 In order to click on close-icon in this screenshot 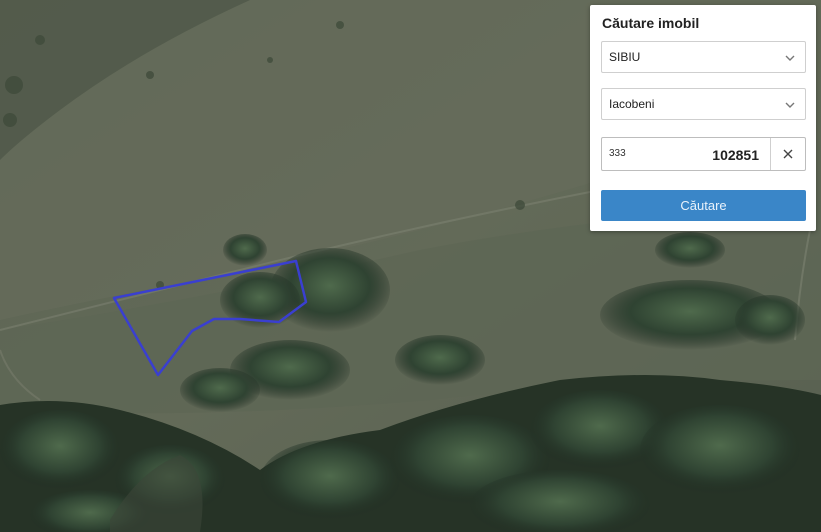, I will do `click(788, 154)`.